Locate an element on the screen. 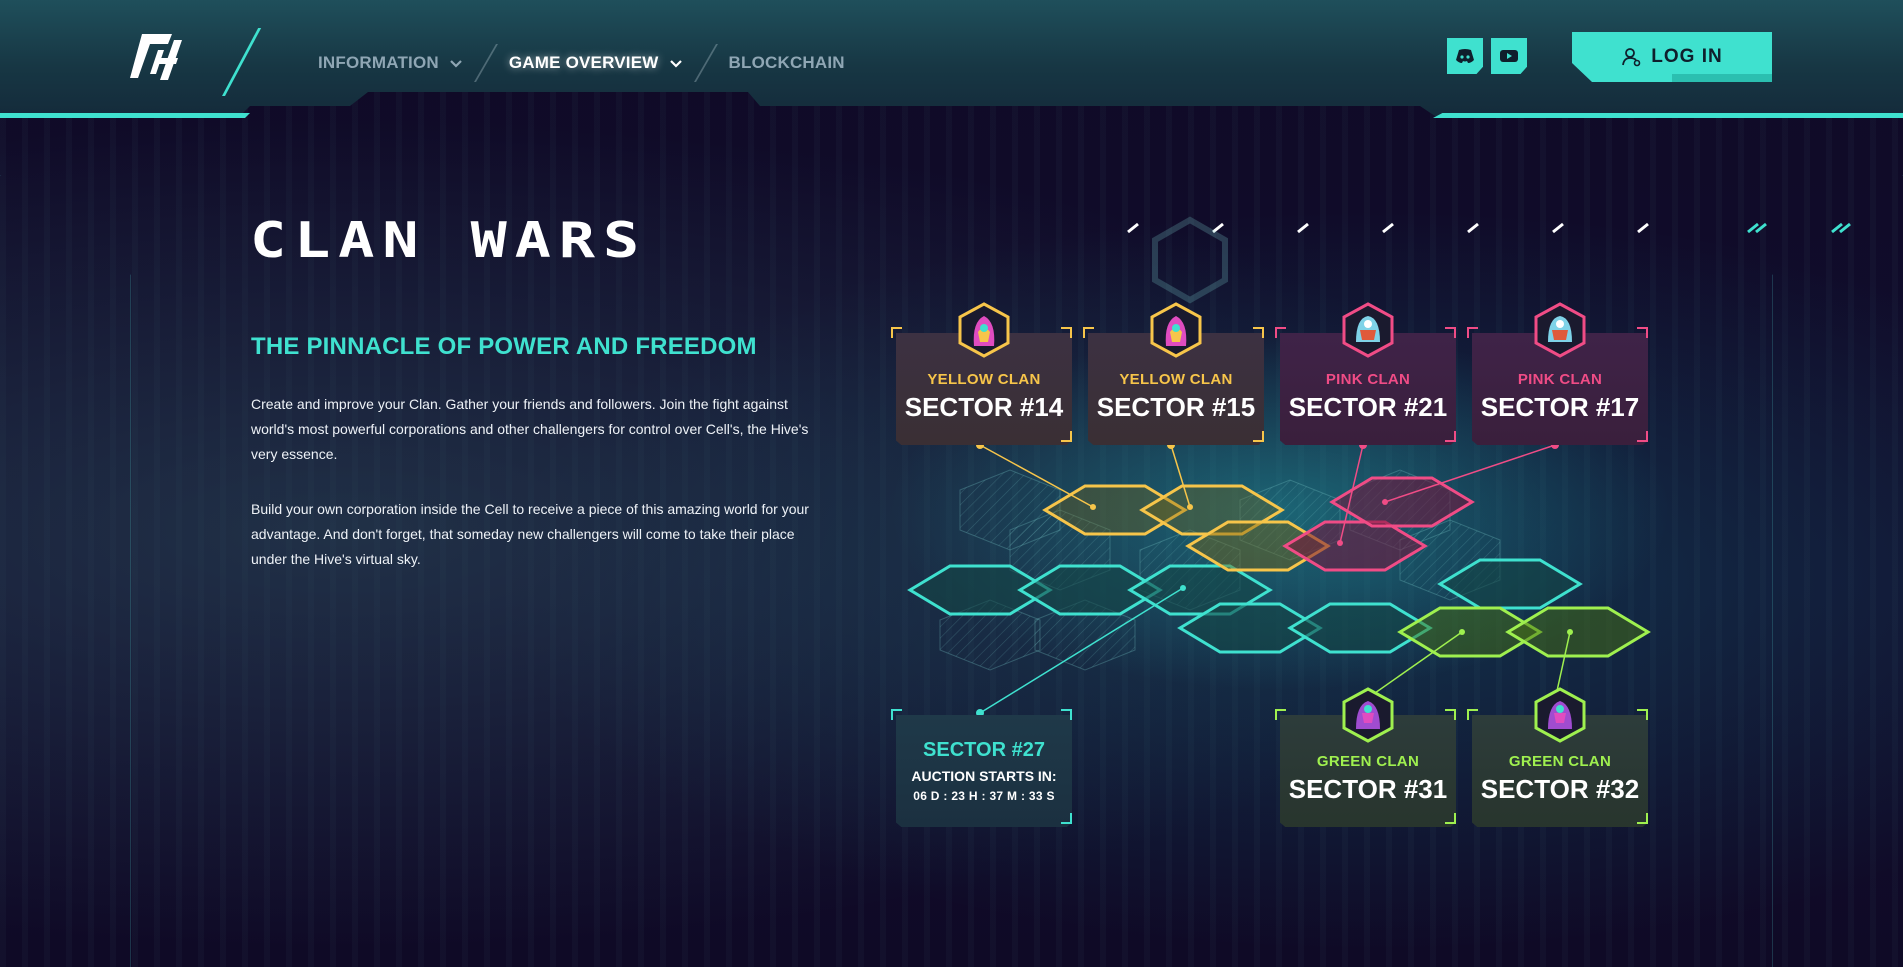  nav-item-label: BLOCKCHAIN is located at coordinates (786, 62).